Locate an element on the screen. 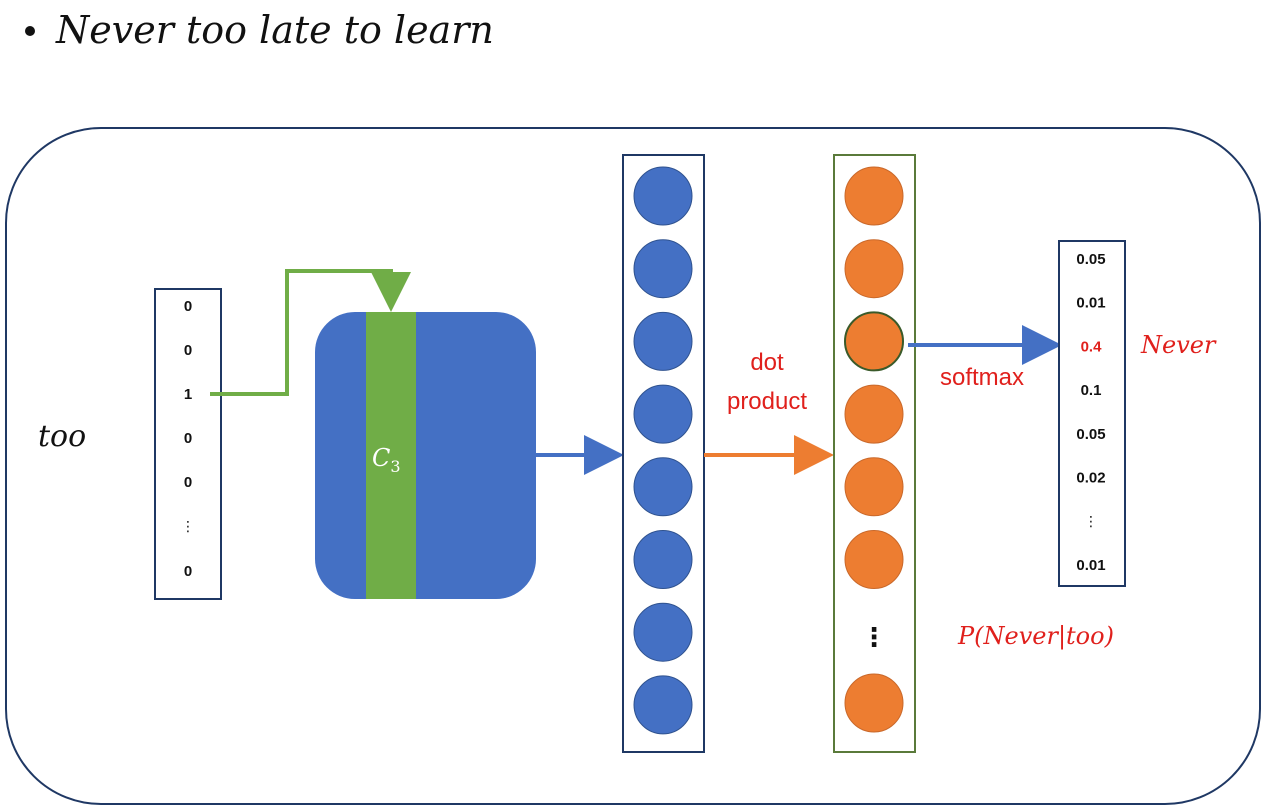 This screenshot has height=809, width=1266. embedding-matrix-body is located at coordinates (425, 455).